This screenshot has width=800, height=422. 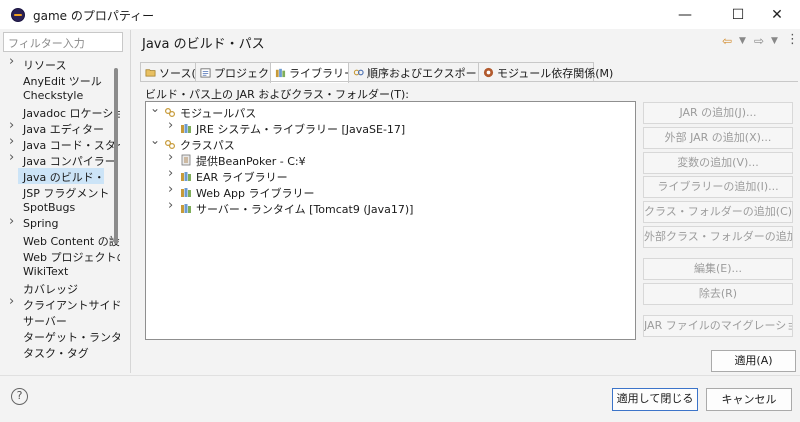 I want to click on sidebar-item: SpotBugs, so click(x=60, y=208).